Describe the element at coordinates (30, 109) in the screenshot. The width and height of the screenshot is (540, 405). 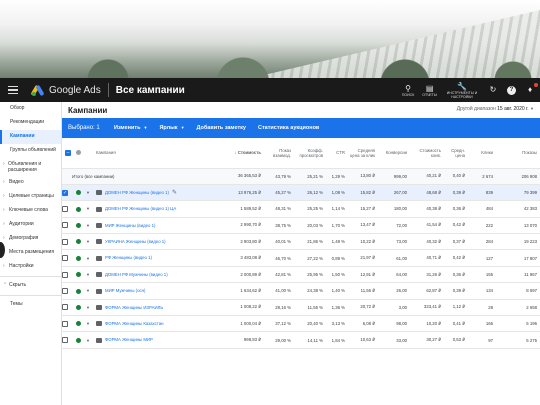
I see `sidebar-item: Обзор` at that location.